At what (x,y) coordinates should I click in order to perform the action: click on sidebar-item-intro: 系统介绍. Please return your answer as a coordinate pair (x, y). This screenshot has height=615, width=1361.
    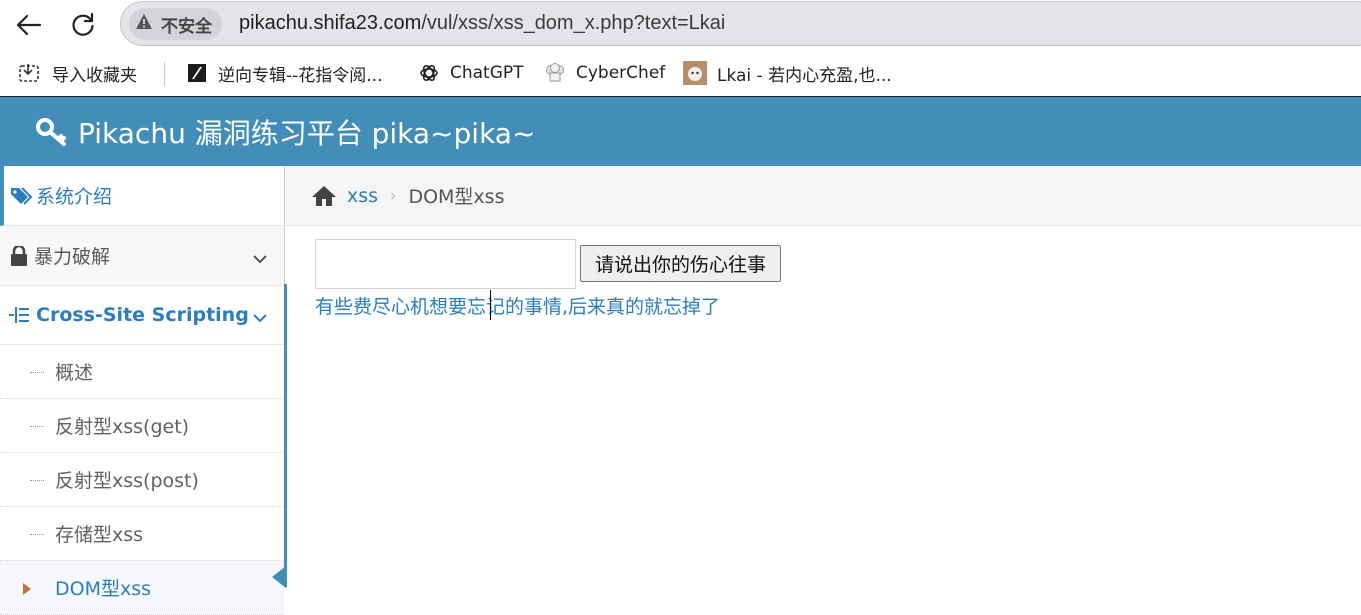
    Looking at the image, I should click on (142, 196).